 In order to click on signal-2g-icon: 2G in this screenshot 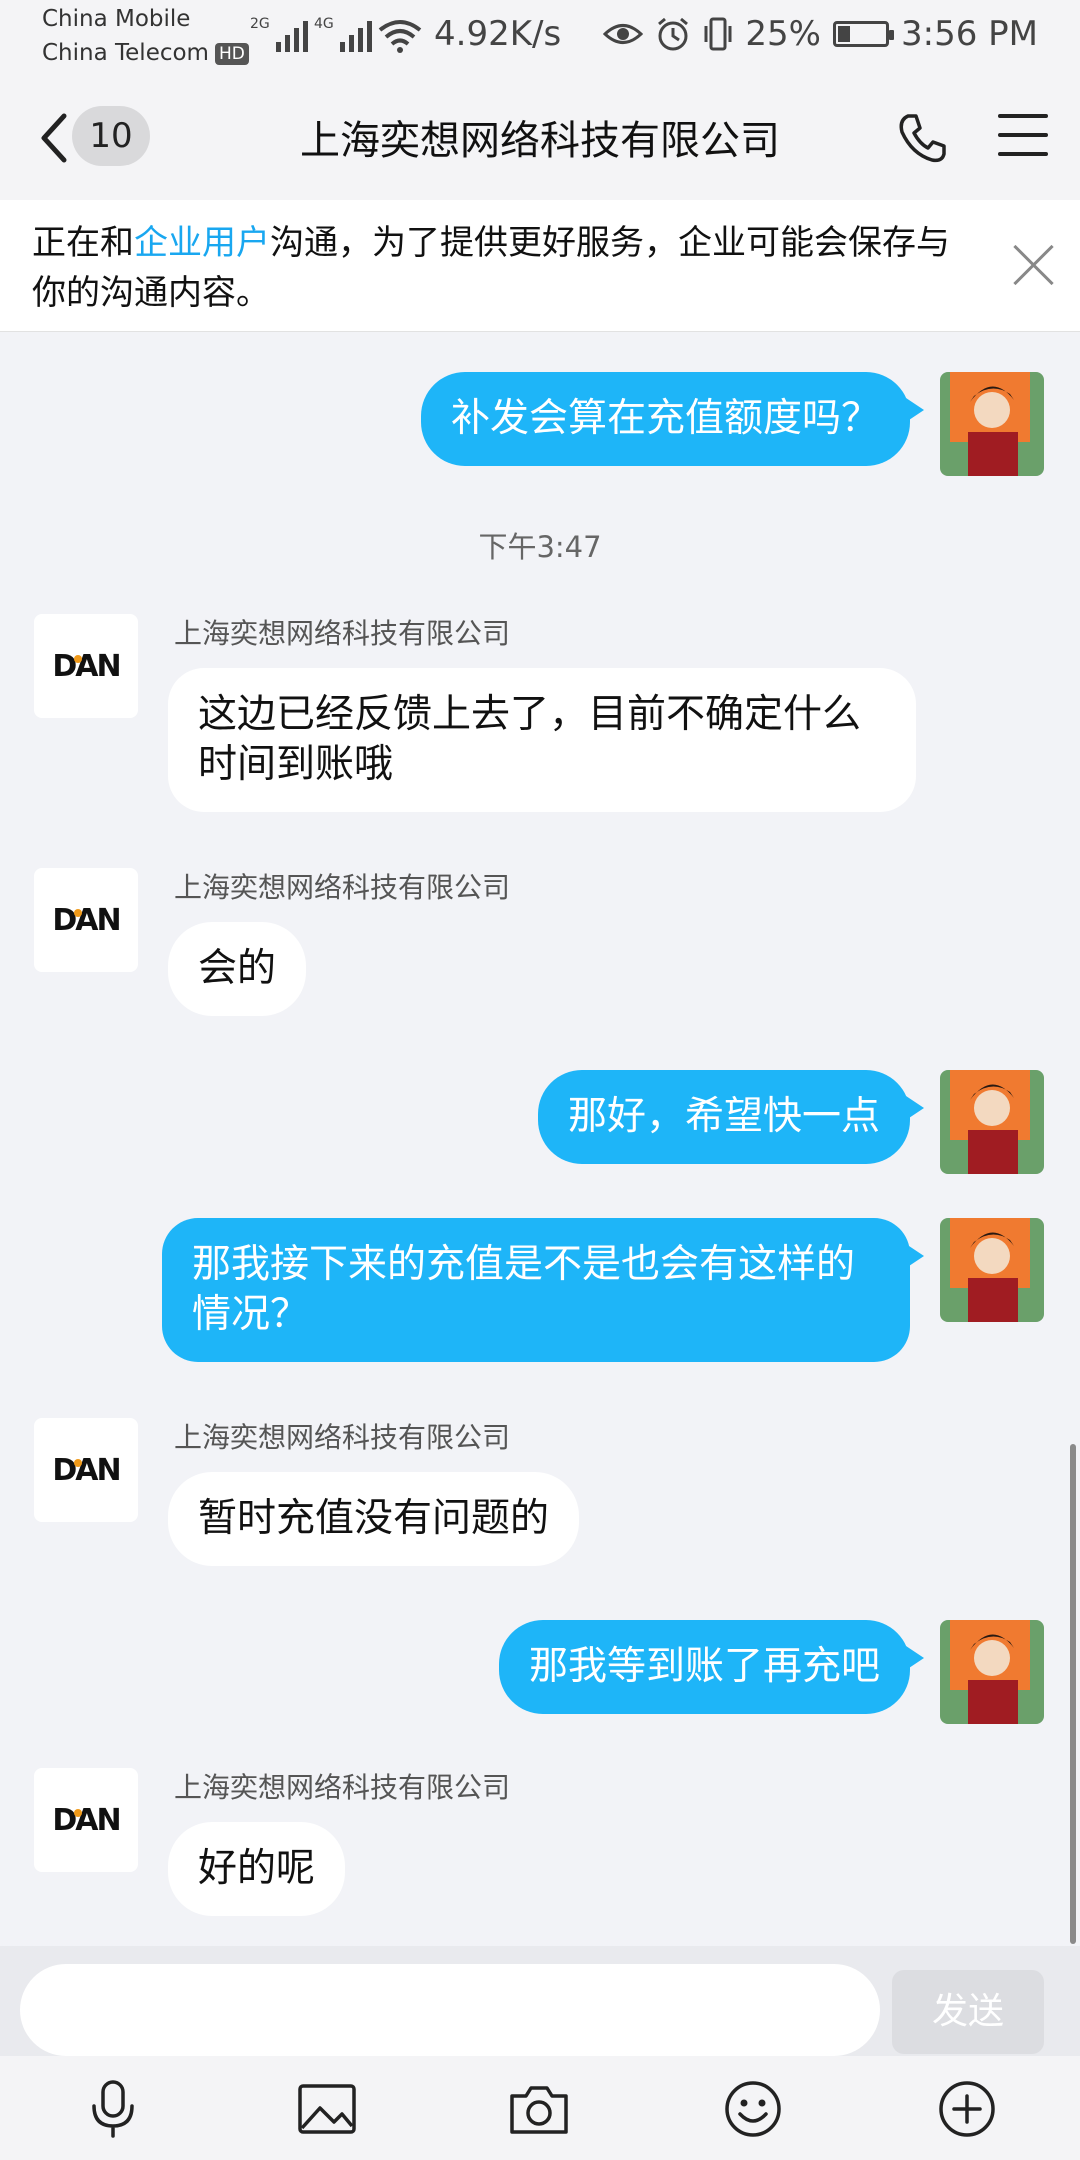, I will do `click(279, 34)`.